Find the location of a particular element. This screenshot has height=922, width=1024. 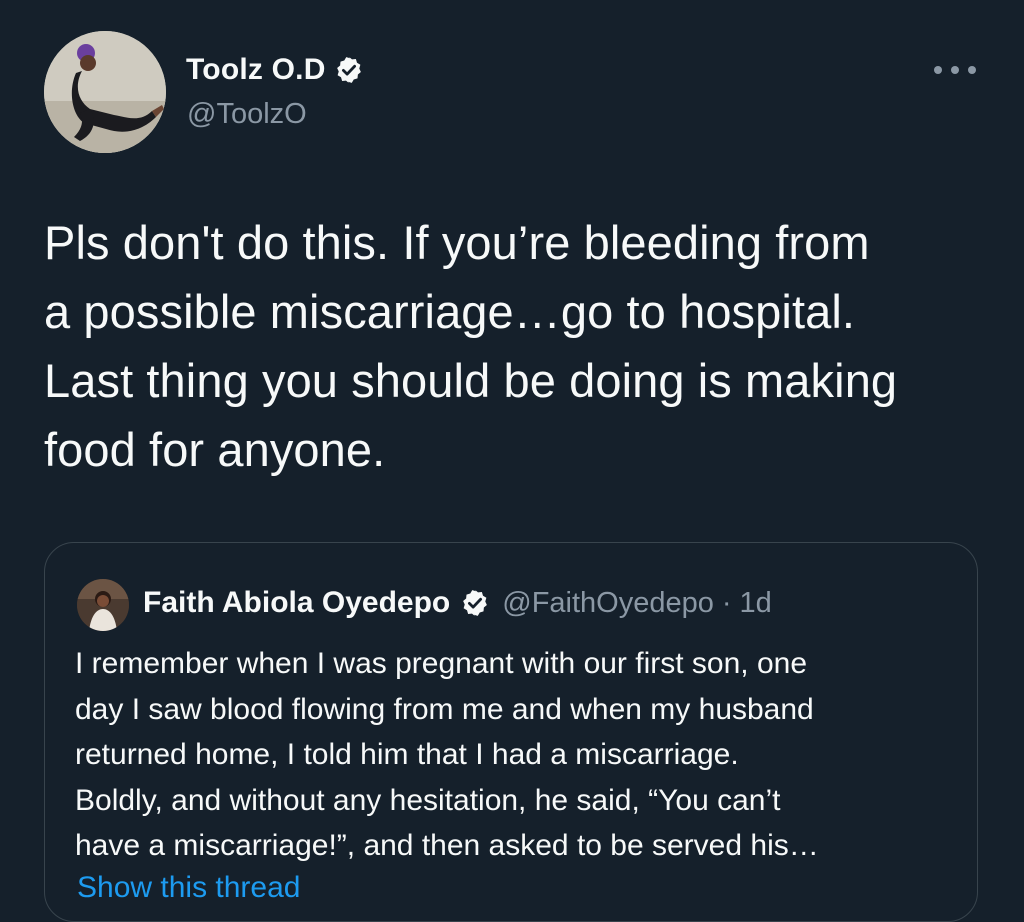

author-name-row: Toolz O.D is located at coordinates (275, 70).